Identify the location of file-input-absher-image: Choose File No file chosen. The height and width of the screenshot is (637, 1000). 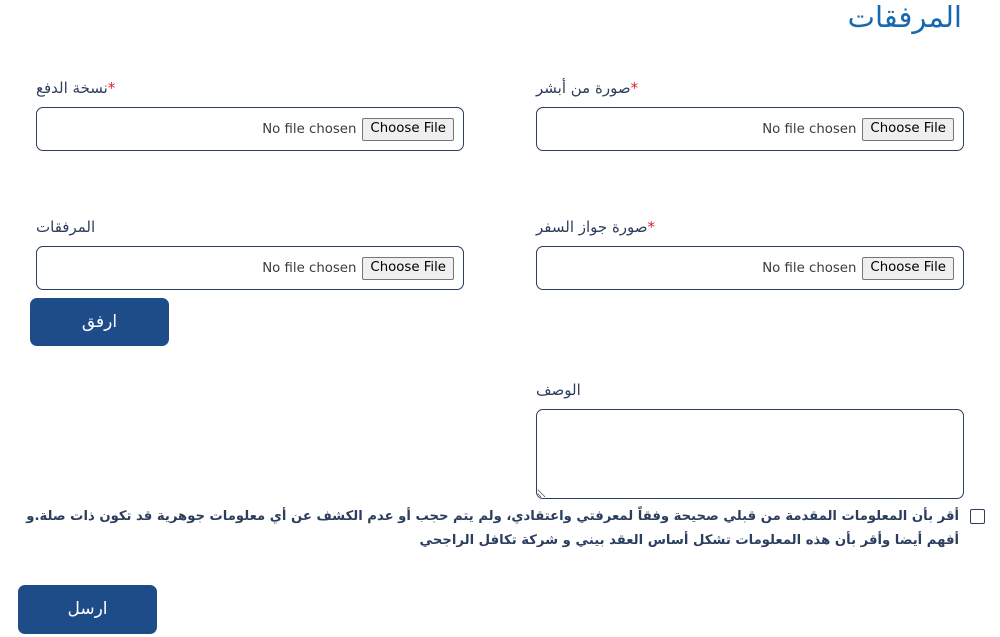
(750, 129).